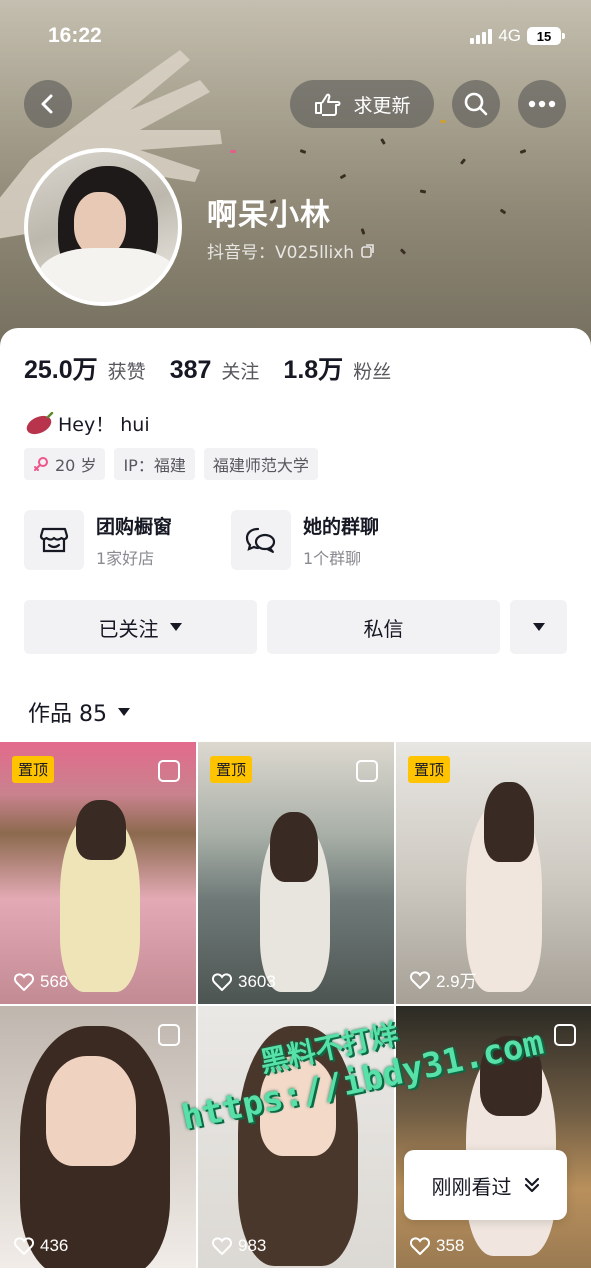 Image resolution: width=591 pixels, height=1280 pixels. What do you see at coordinates (261, 540) in the screenshot?
I see `chat-bubbles-icon` at bounding box center [261, 540].